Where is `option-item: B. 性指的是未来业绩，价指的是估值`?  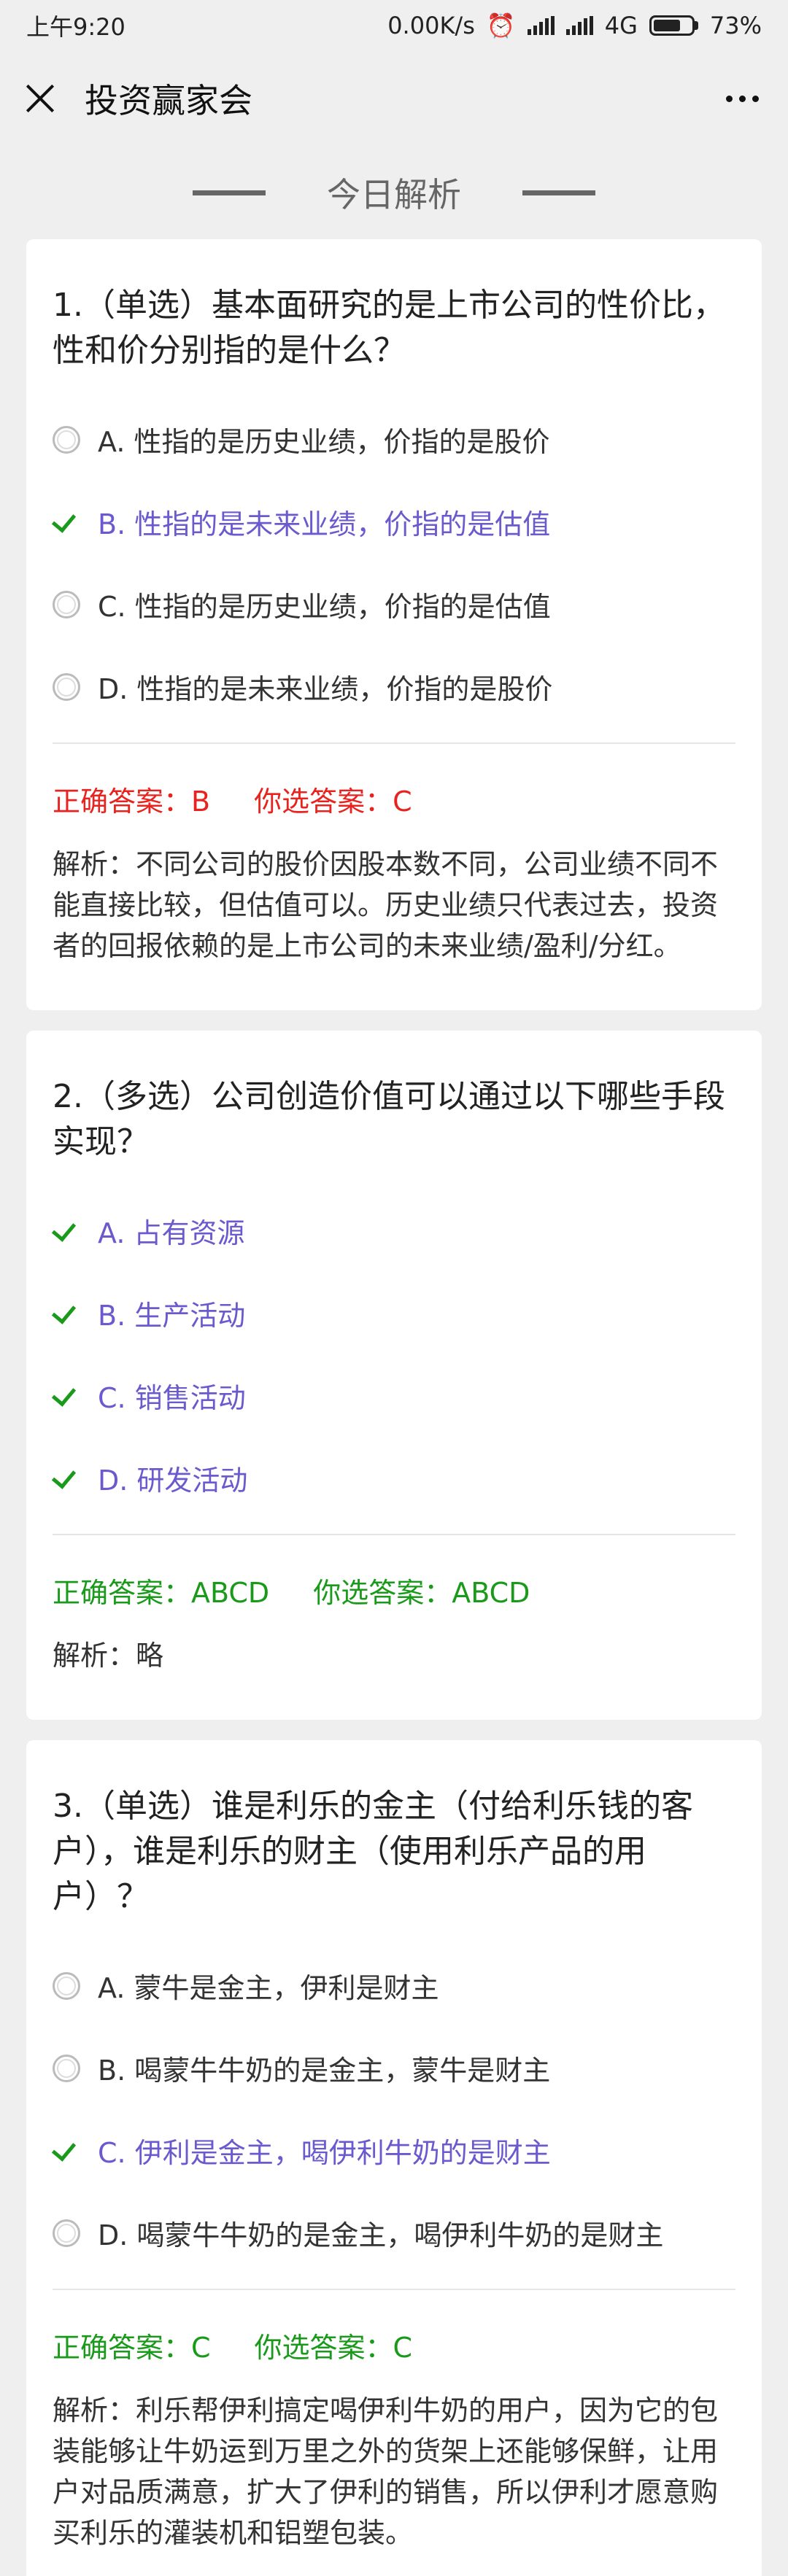
option-item: B. 性指的是未来业绩，价指的是估值 is located at coordinates (394, 522).